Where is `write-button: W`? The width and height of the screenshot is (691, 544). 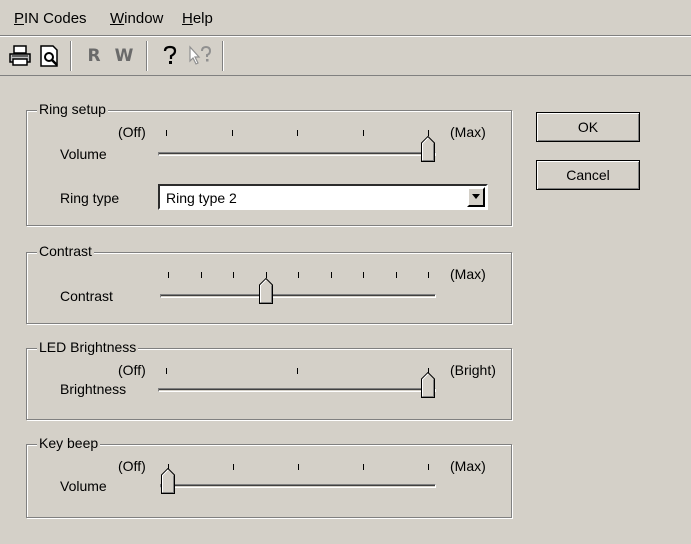 write-button: W is located at coordinates (124, 56).